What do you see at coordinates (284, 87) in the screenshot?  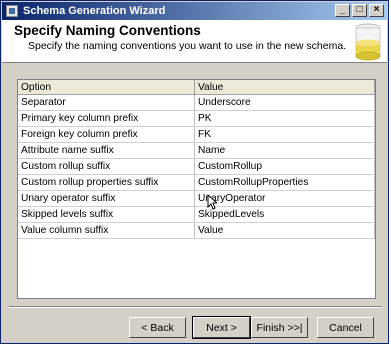 I see `column-header-value: Value` at bounding box center [284, 87].